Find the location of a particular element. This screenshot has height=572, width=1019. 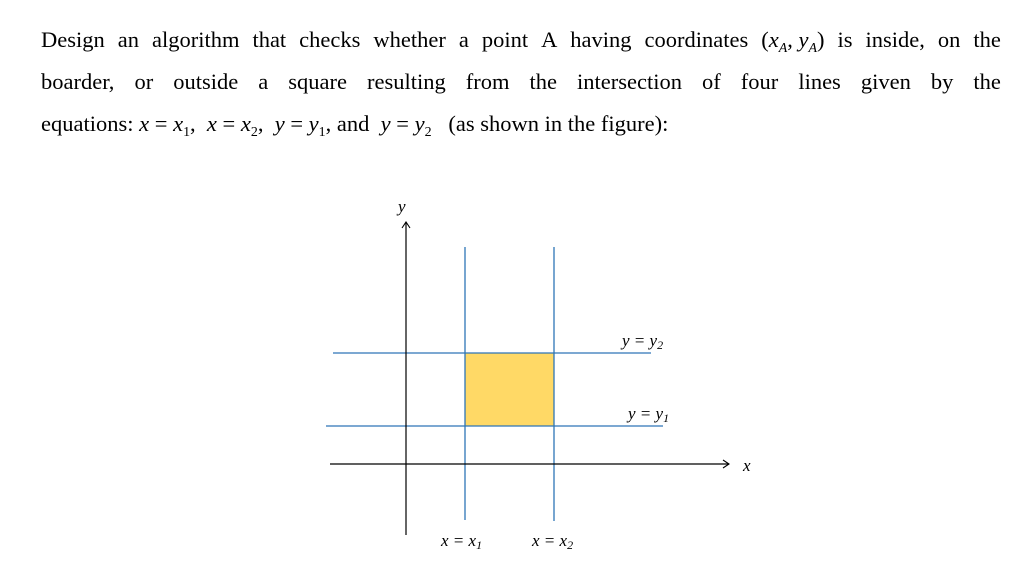

square-region is located at coordinates (509, 389).